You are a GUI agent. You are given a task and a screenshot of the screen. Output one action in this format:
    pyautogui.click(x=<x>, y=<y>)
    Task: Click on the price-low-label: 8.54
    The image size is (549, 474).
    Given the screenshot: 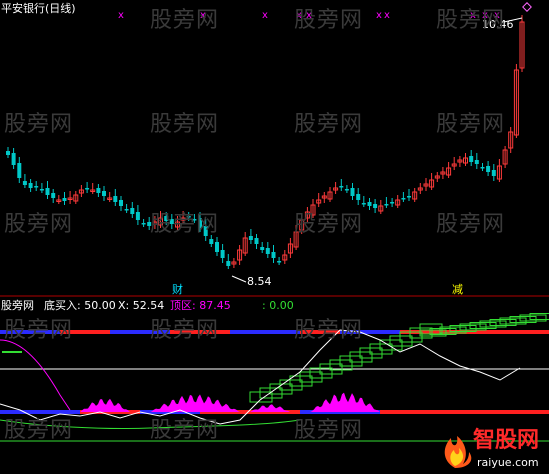 What is the action you would take?
    pyautogui.click(x=259, y=281)
    